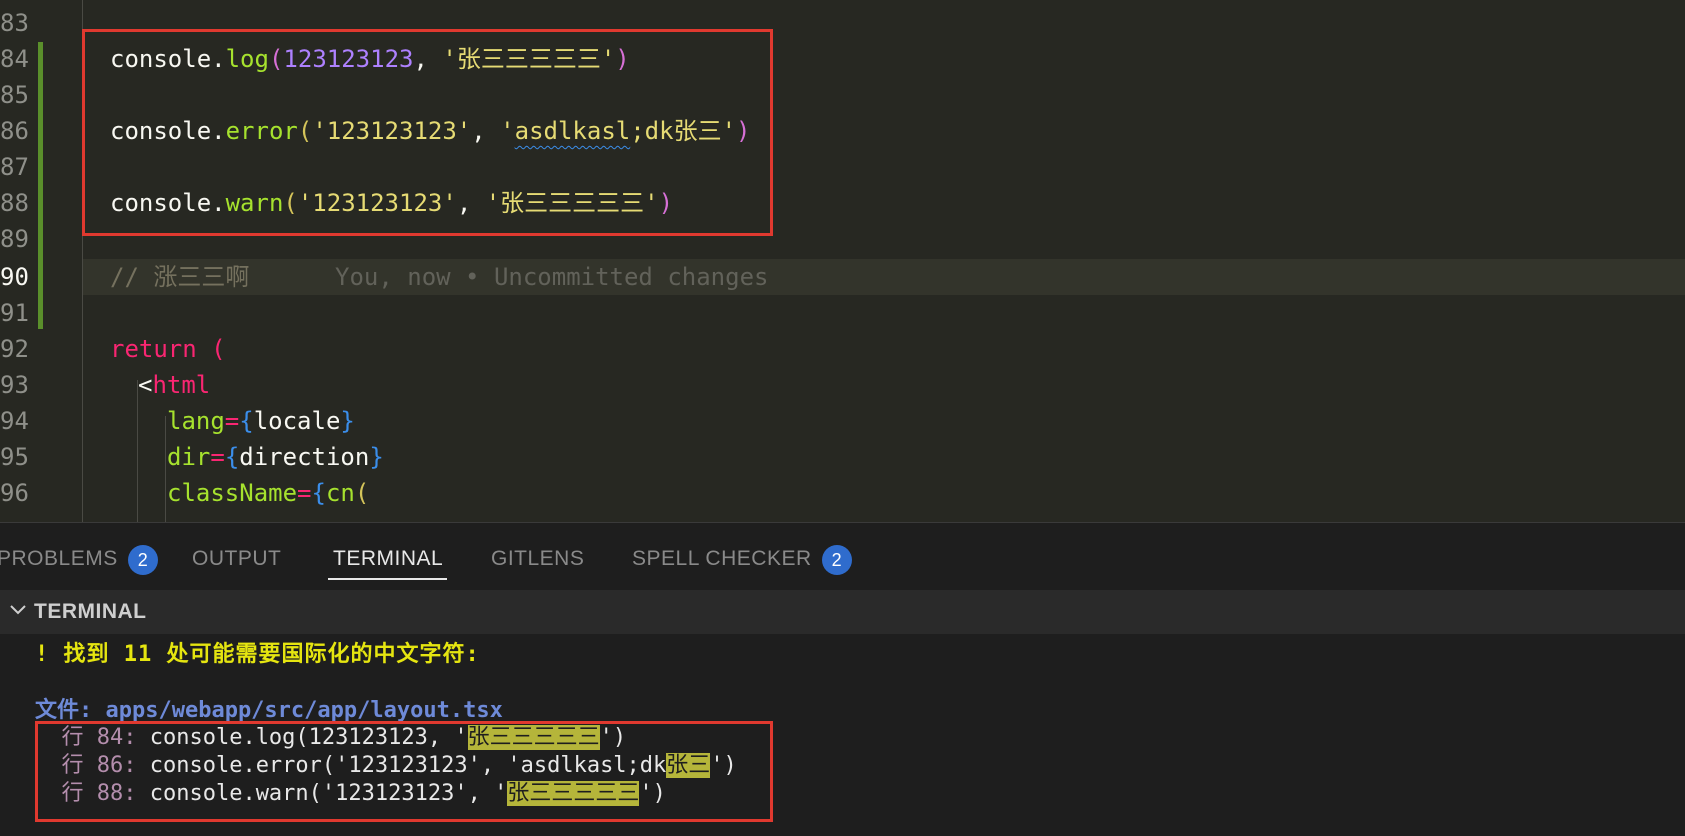 This screenshot has width=1685, height=836. I want to click on code-line-92: 92 return (, so click(842, 349).